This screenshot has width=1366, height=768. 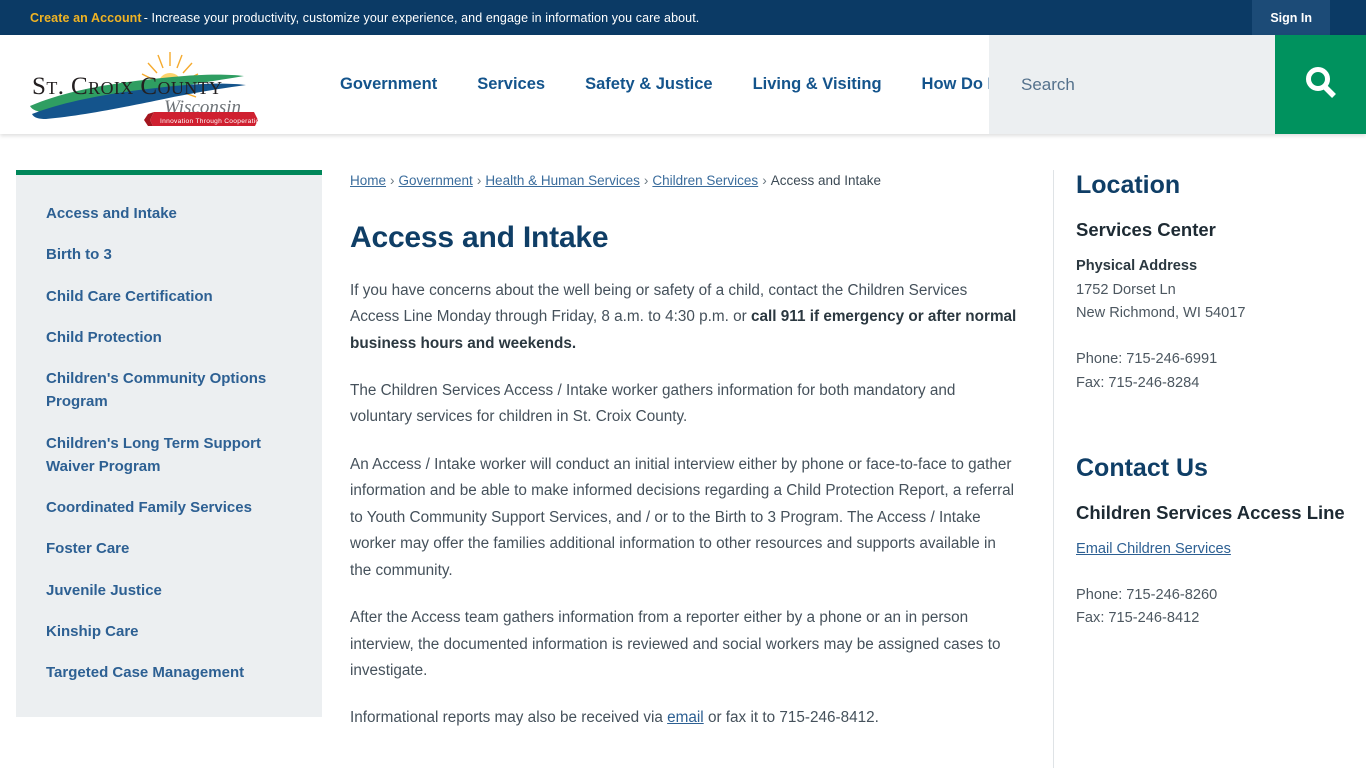 What do you see at coordinates (1147, 594) in the screenshot?
I see `contact-phone: Phone: 715-246-8260` at bounding box center [1147, 594].